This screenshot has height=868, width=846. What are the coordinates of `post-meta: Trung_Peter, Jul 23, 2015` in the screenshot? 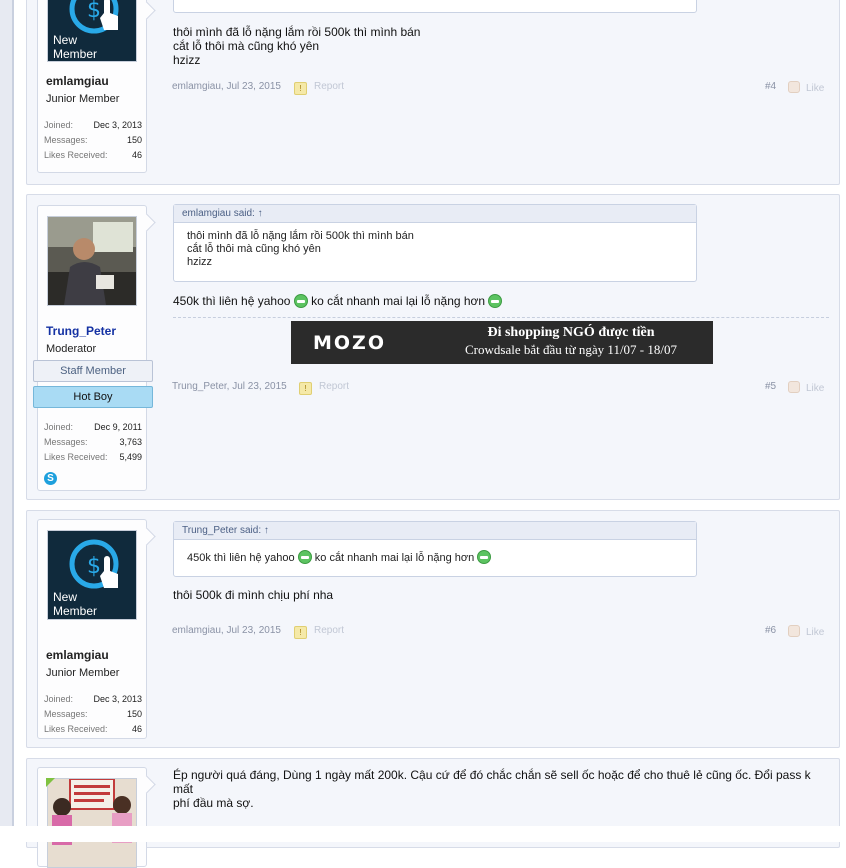 It's located at (229, 386).